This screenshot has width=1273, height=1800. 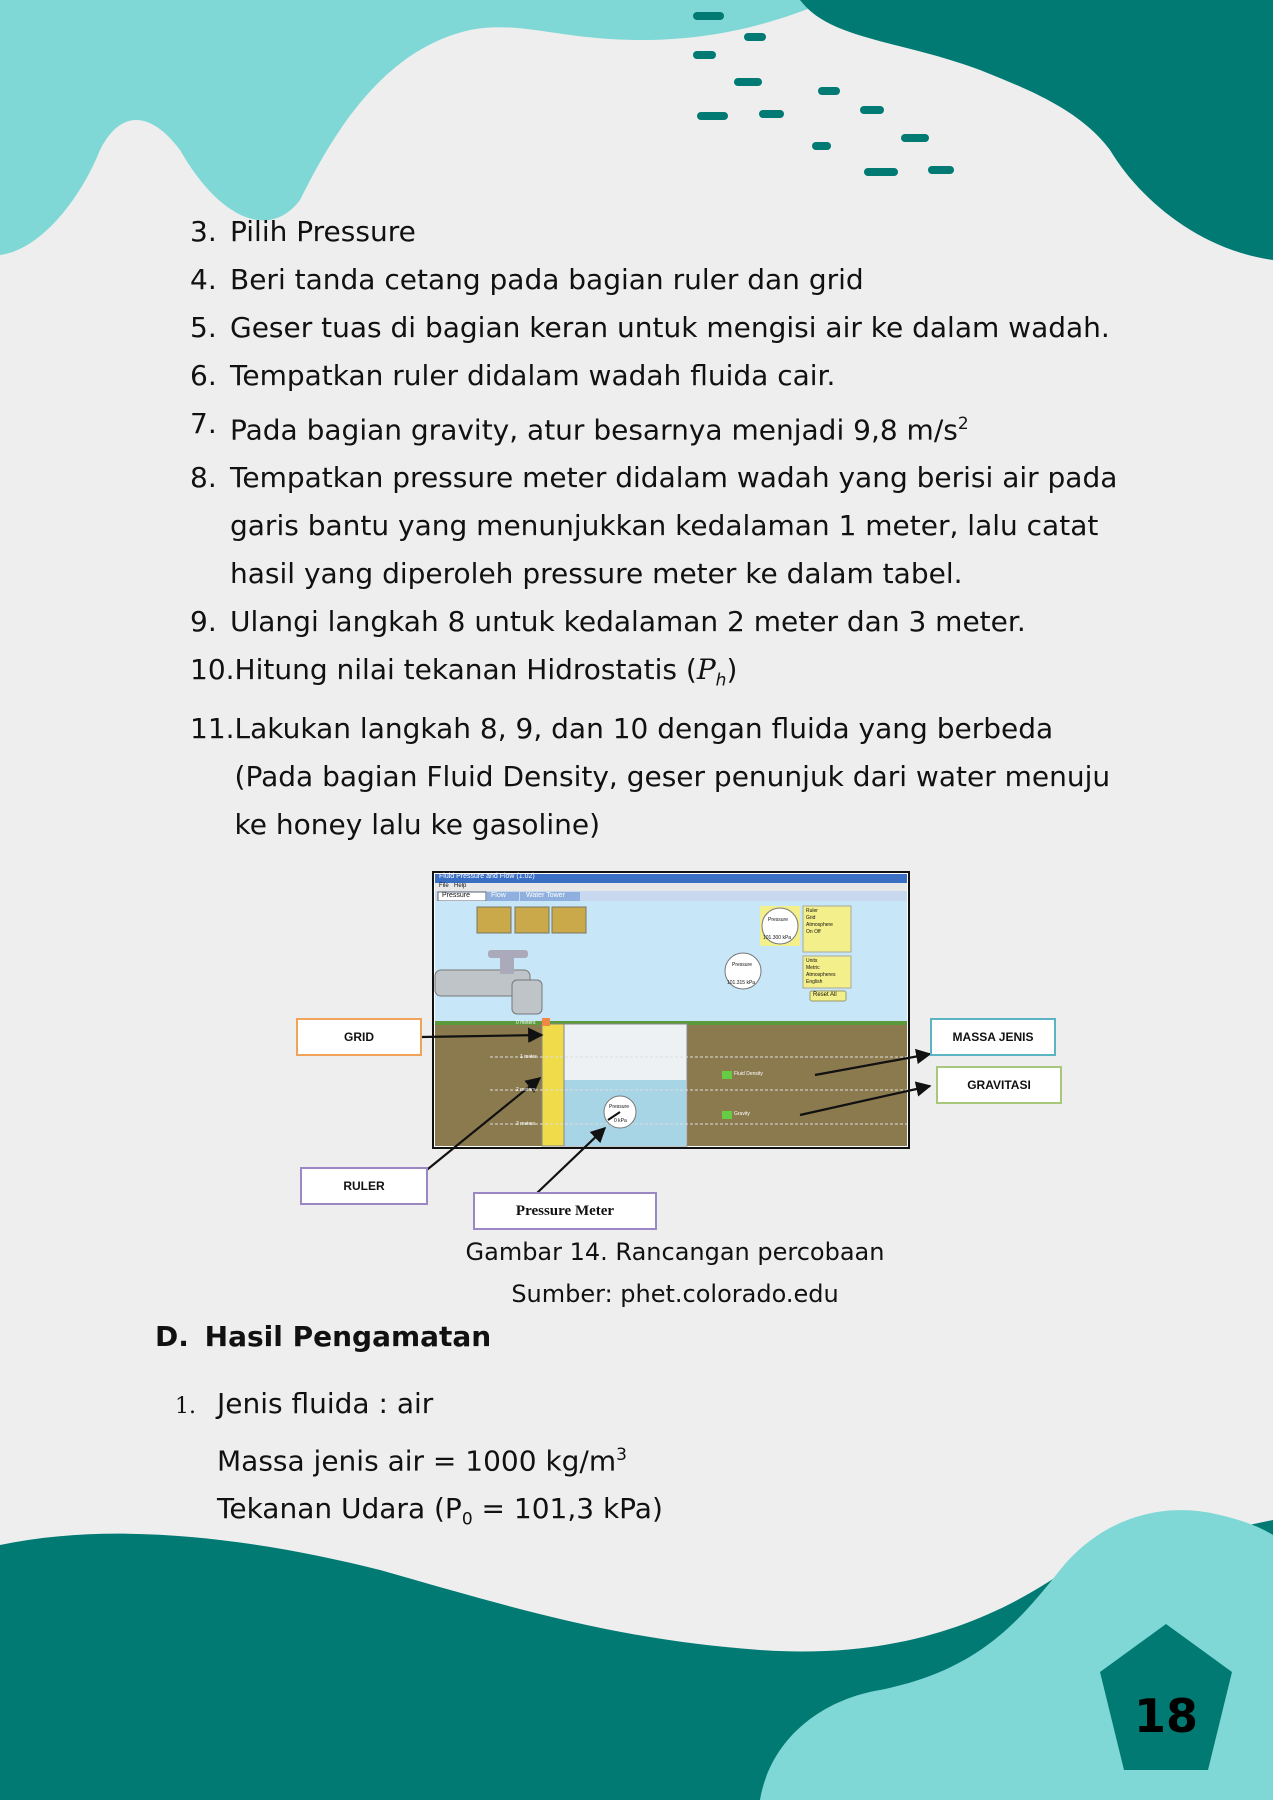 I want to click on grid-checkbox: Grid, so click(x=819, y=918).